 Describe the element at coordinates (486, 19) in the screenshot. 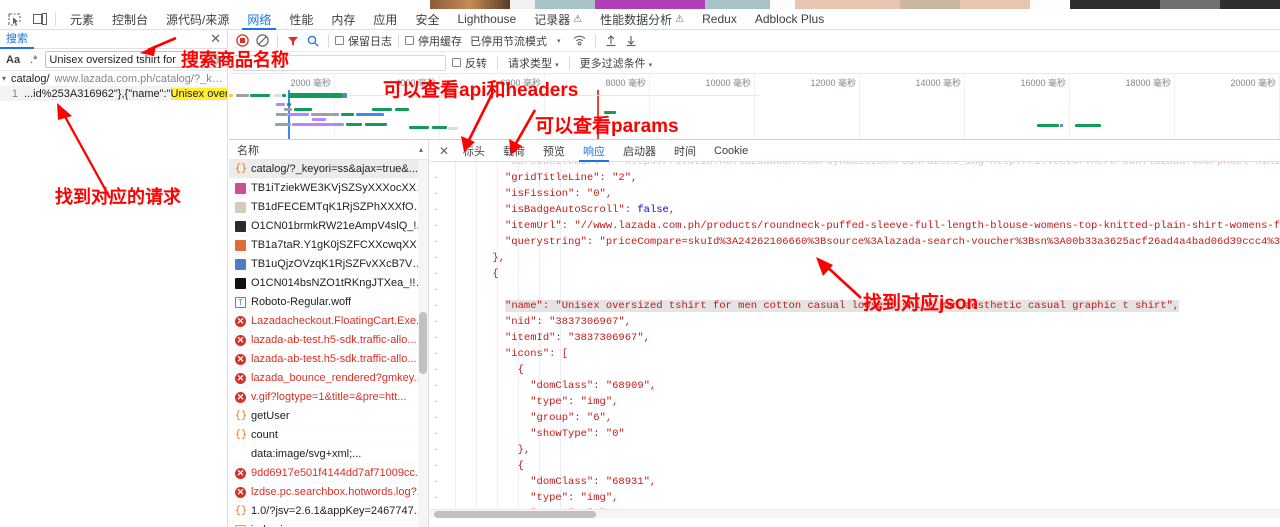

I see `tab-lighthouse: Lighthouse` at that location.